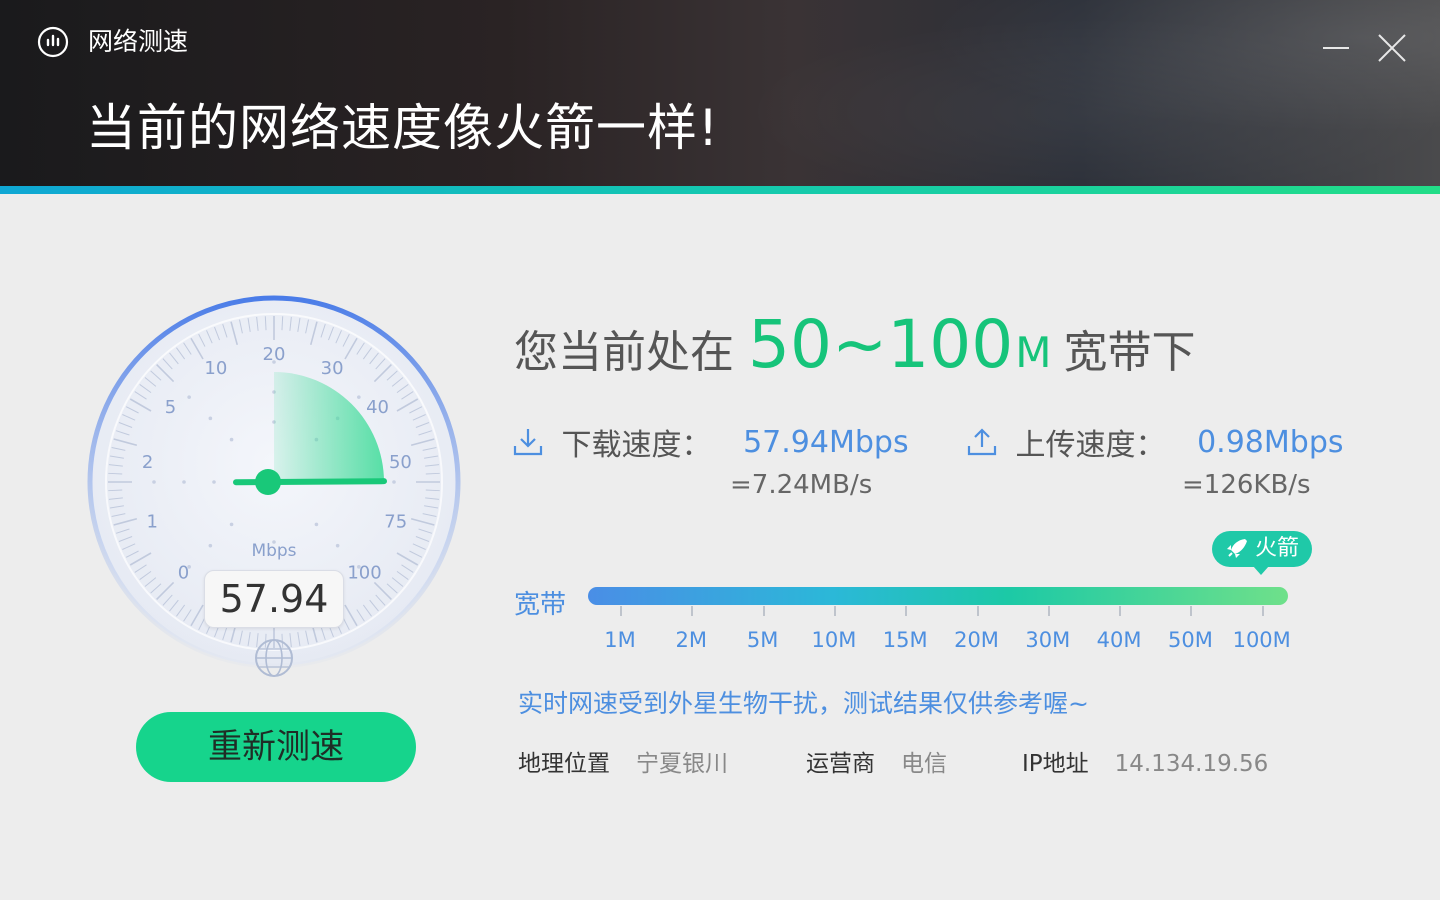  Describe the element at coordinates (276, 747) in the screenshot. I see `retest-button: 重新测速` at that location.